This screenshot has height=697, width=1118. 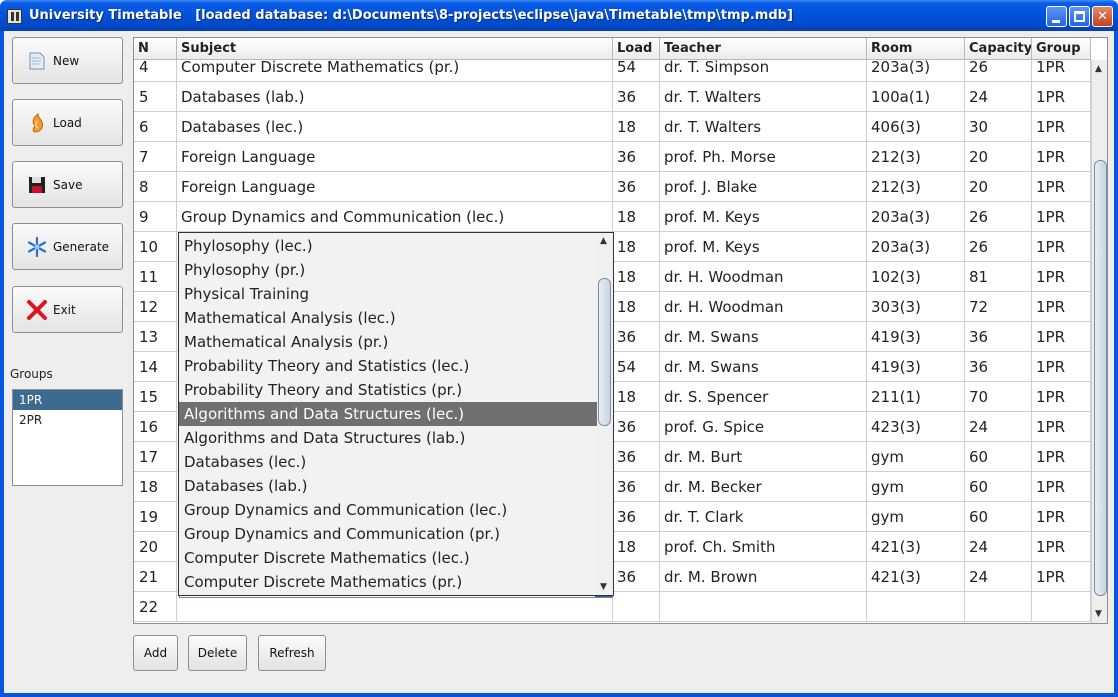 I want to click on cell-load, so click(x=636, y=607).